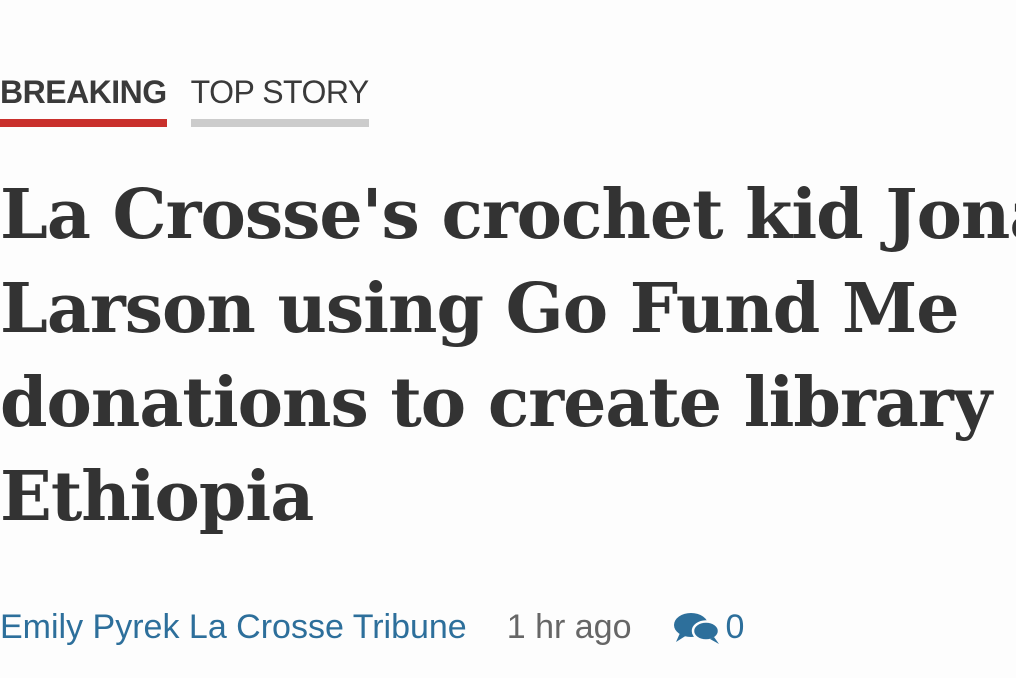 This screenshot has height=678, width=1016. What do you see at coordinates (479, 309) in the screenshot?
I see `headline-line: Larson using Go Fund Me` at bounding box center [479, 309].